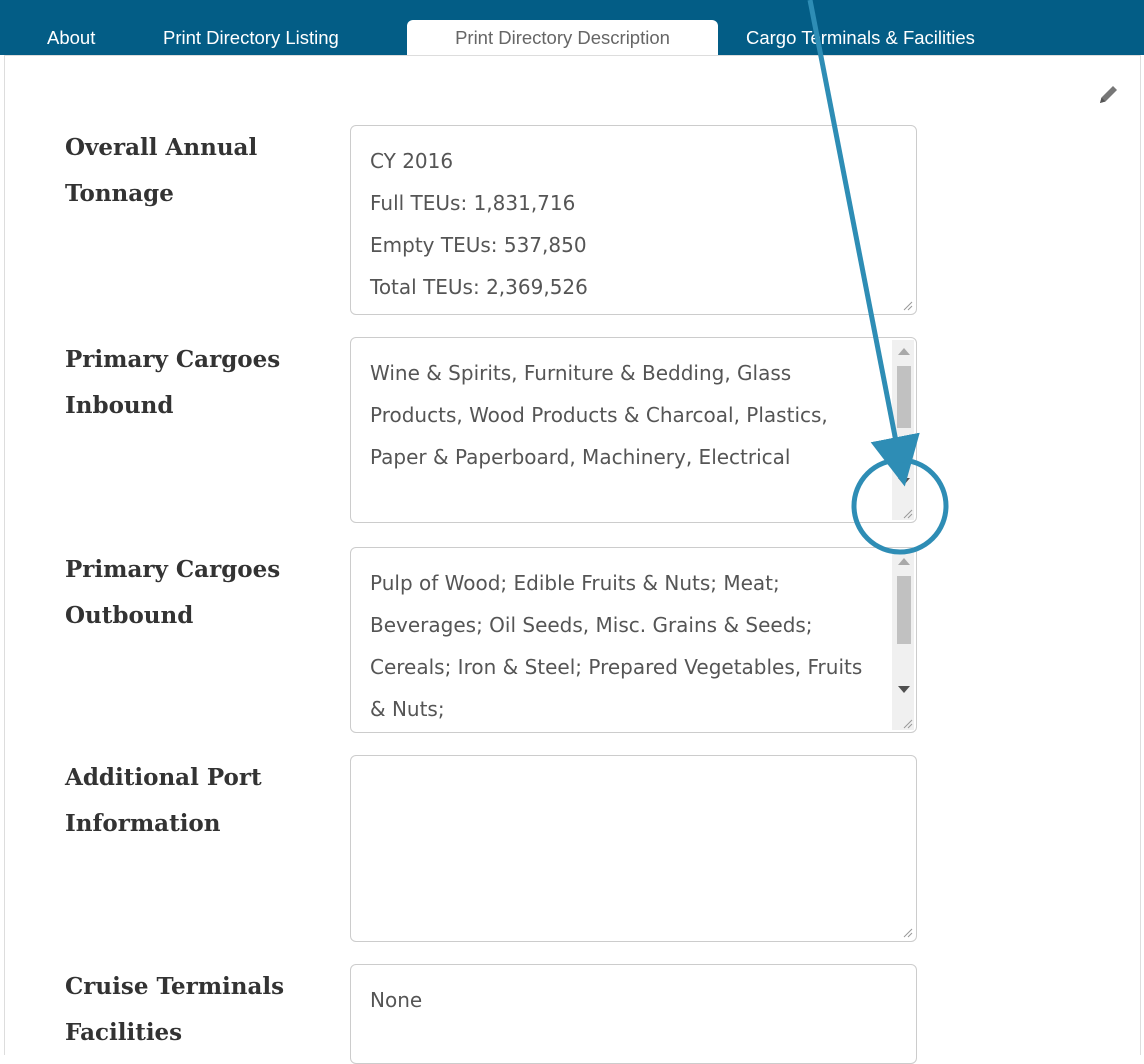 This screenshot has width=1144, height=1064. Describe the element at coordinates (633, 1014) in the screenshot. I see `cruise-terminals-facilities-textarea: None` at that location.